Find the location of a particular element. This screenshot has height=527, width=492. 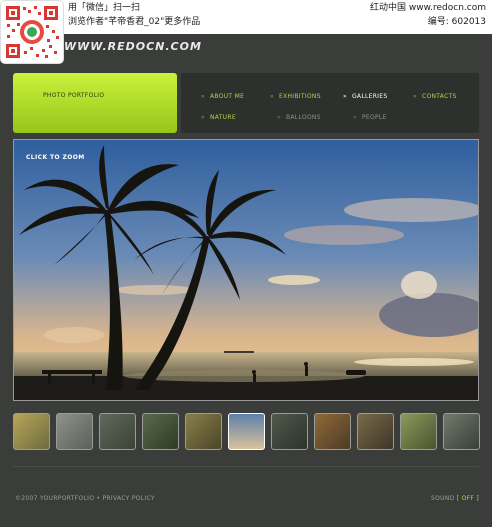

sound-state: [ OFF ] is located at coordinates (468, 498).